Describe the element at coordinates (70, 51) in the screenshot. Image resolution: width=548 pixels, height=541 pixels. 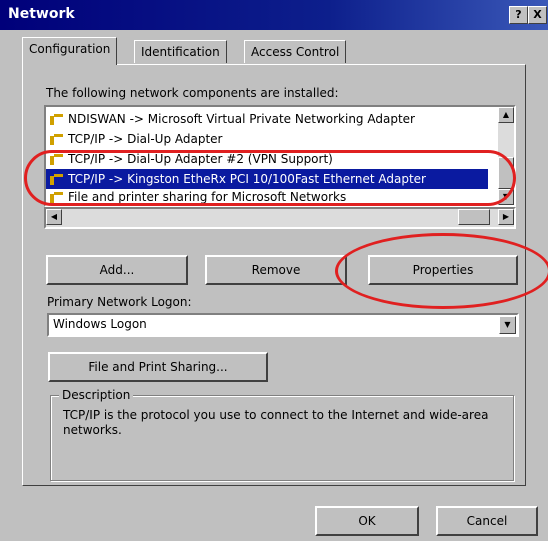
I see `tab-configuration: Configuration` at that location.